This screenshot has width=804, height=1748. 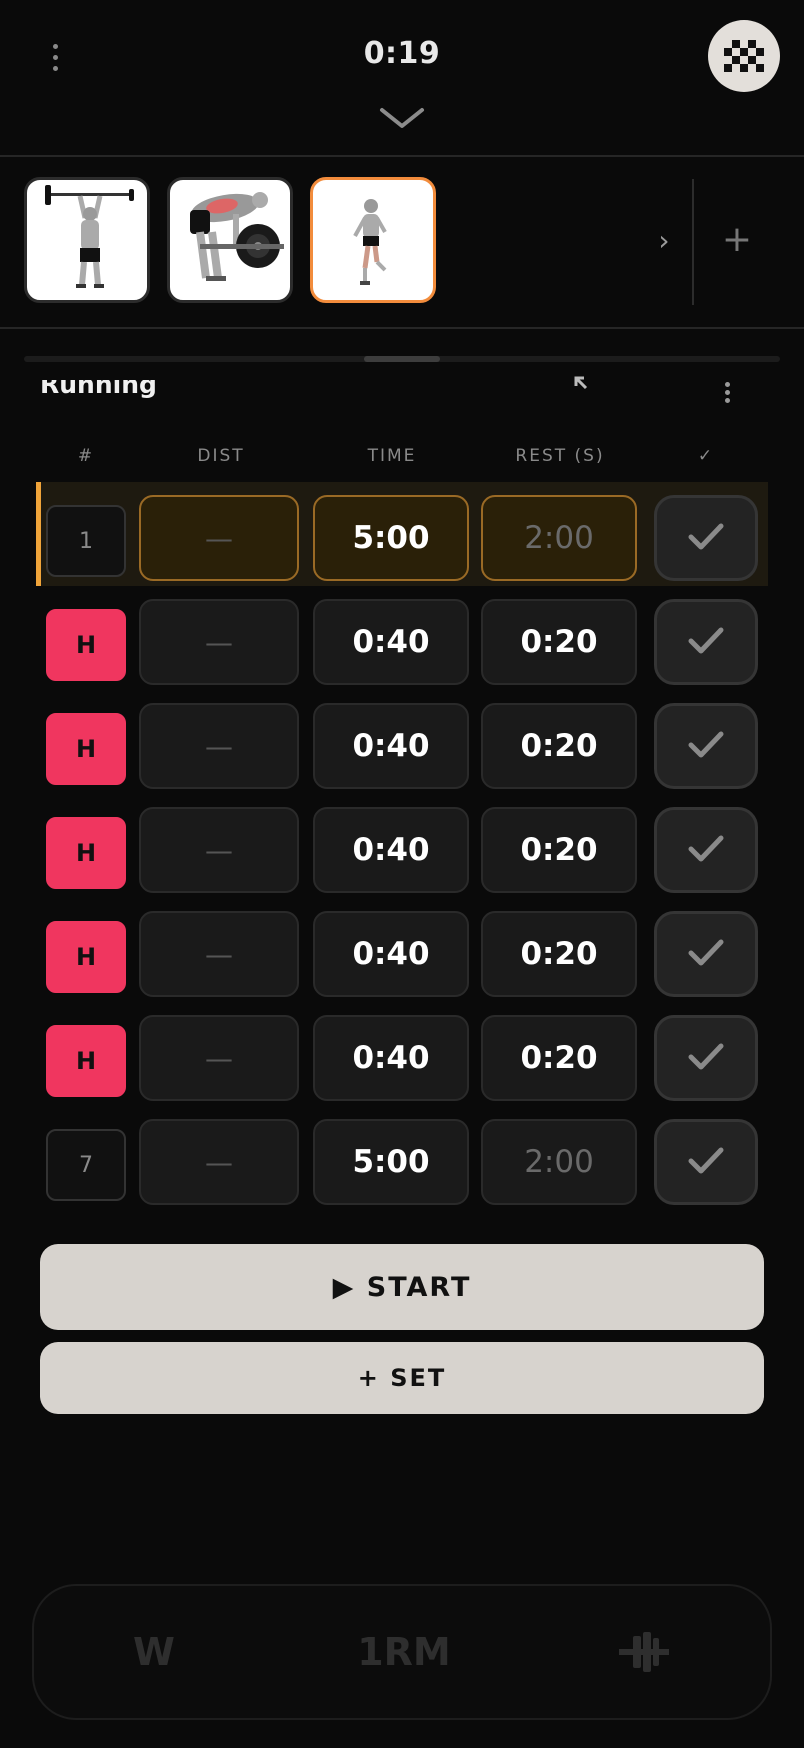 I want to click on exercise-title: Running, so click(x=98, y=384).